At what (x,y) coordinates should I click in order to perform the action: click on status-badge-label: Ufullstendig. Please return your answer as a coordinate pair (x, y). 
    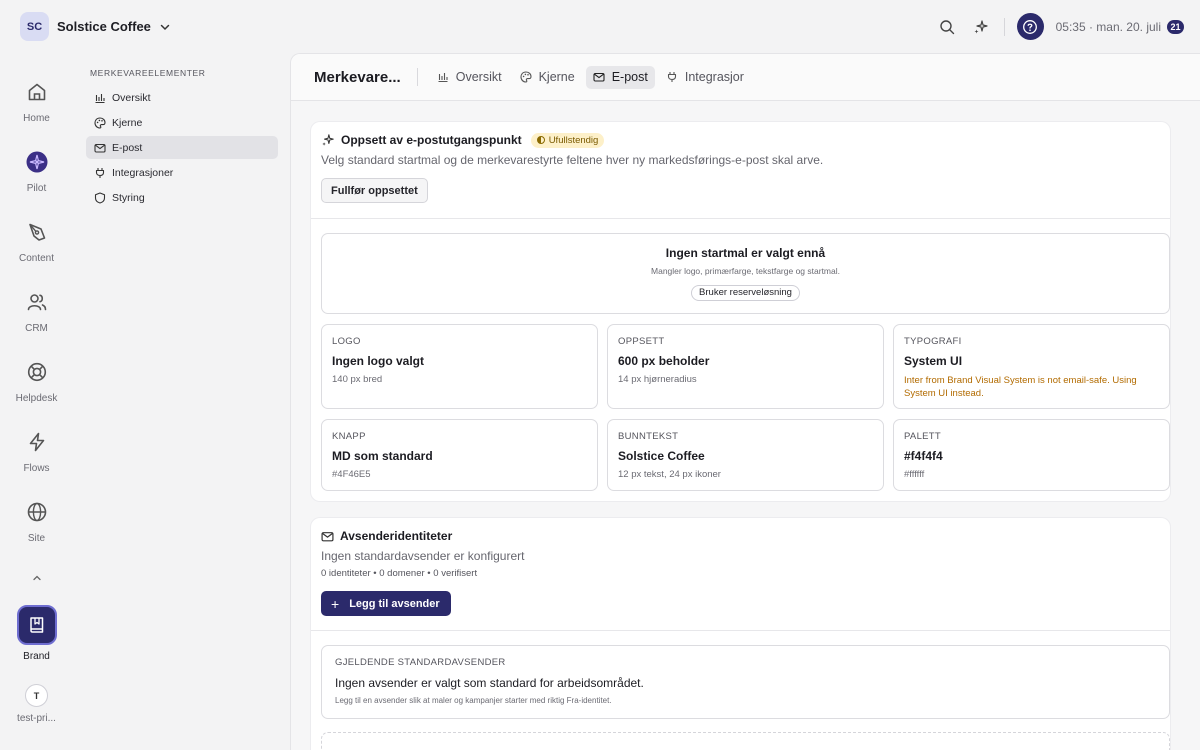
    Looking at the image, I should click on (573, 140).